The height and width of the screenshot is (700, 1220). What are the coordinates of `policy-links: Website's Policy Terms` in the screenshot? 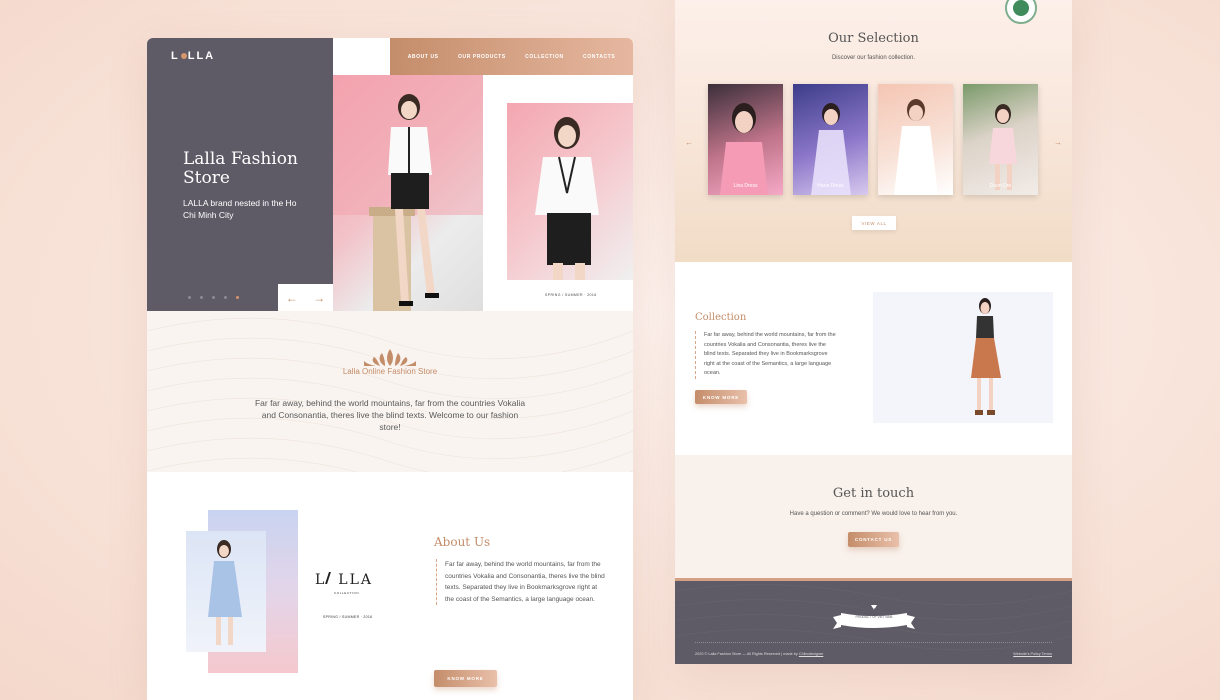 It's located at (1032, 654).